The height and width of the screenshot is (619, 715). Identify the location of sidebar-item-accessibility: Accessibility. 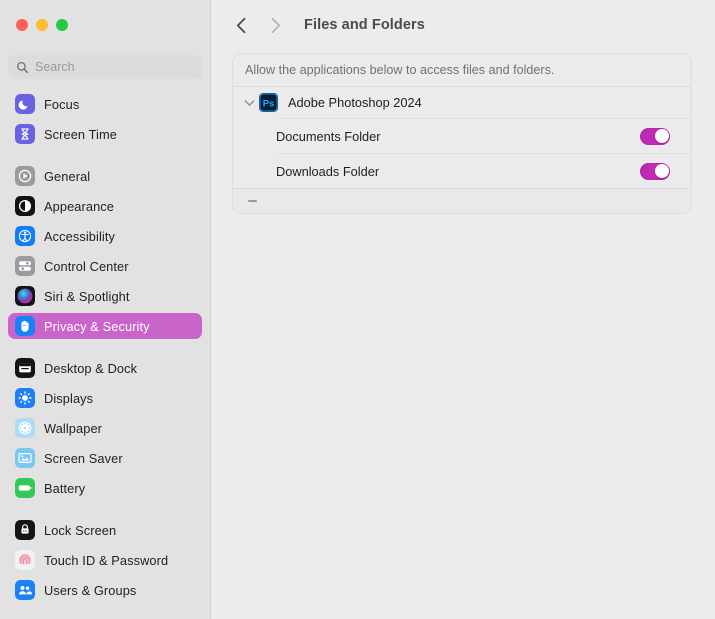
(105, 236).